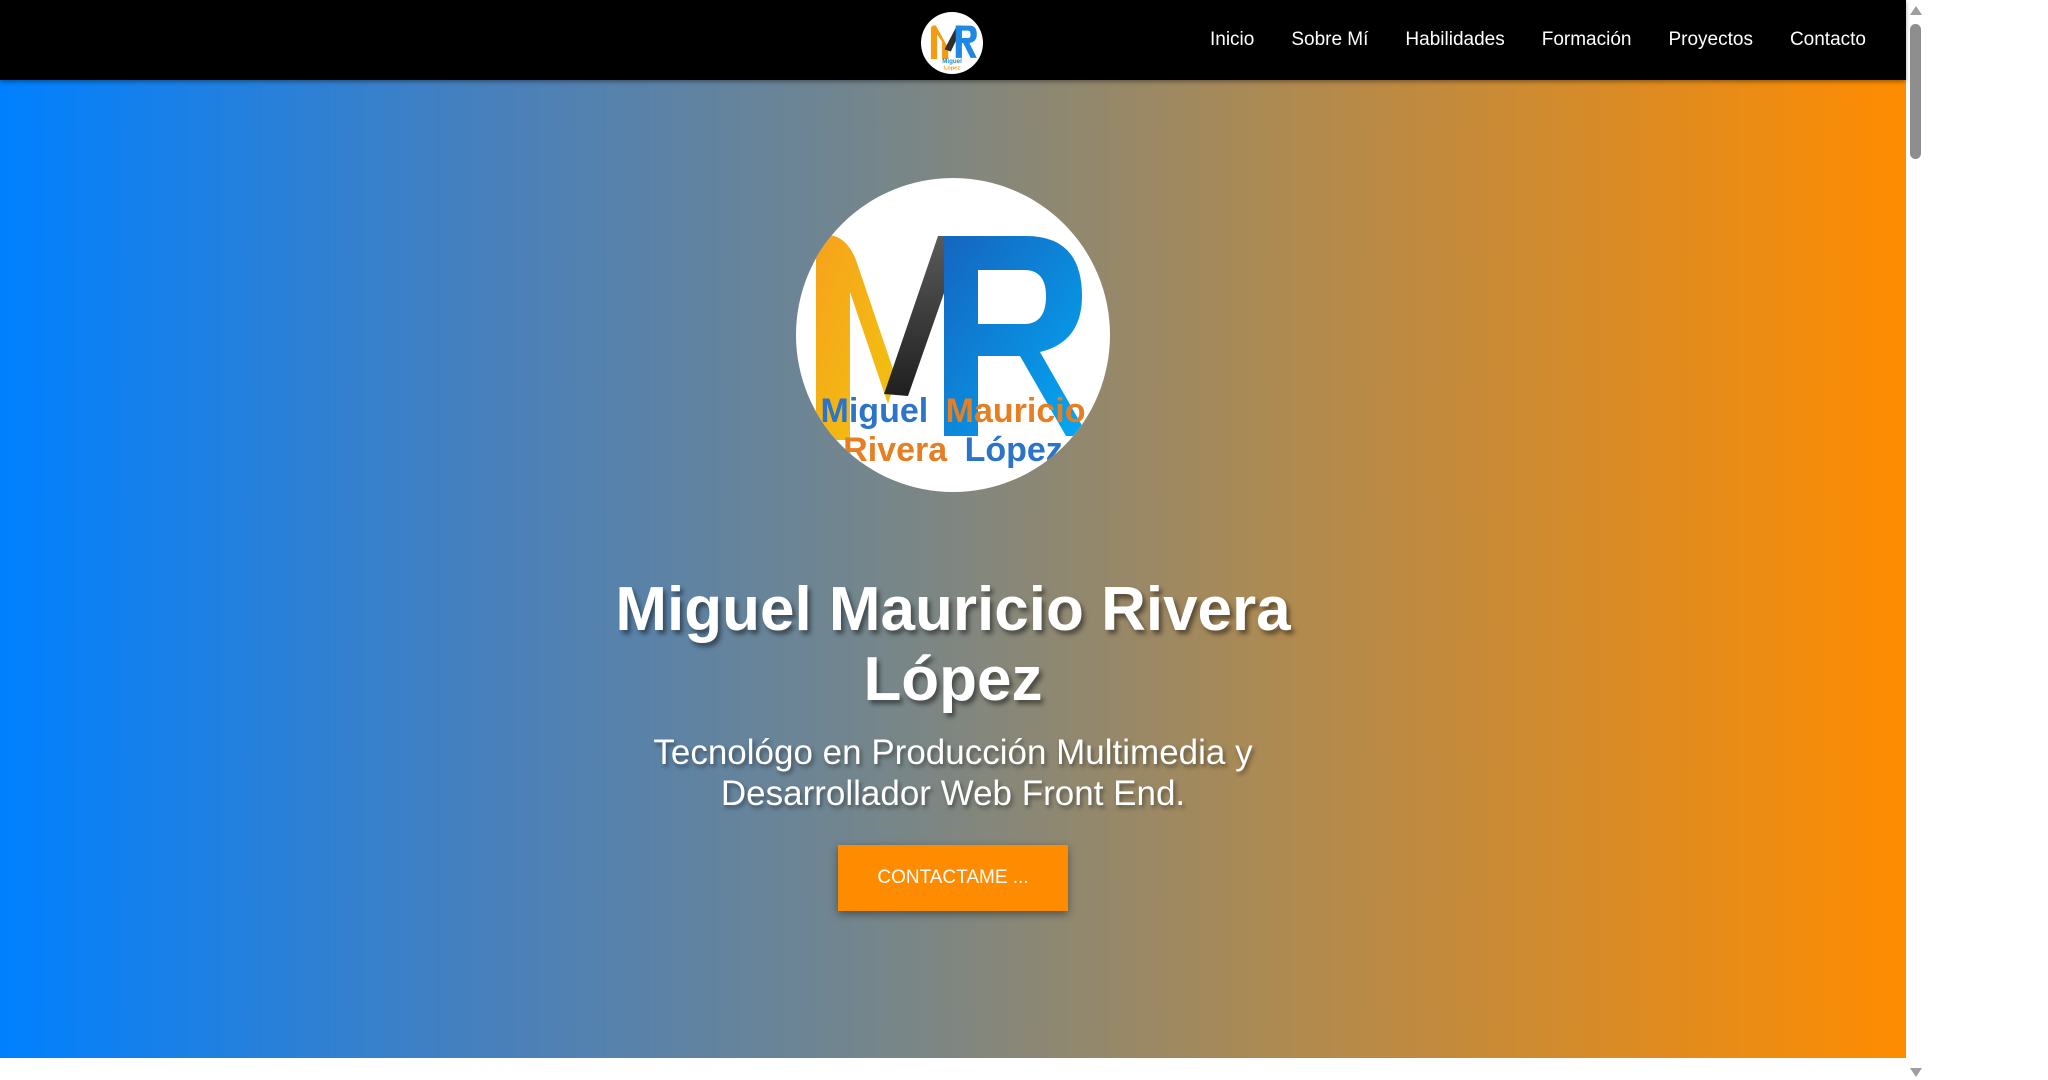  What do you see at coordinates (952, 69) in the screenshot?
I see `svg-text: López` at bounding box center [952, 69].